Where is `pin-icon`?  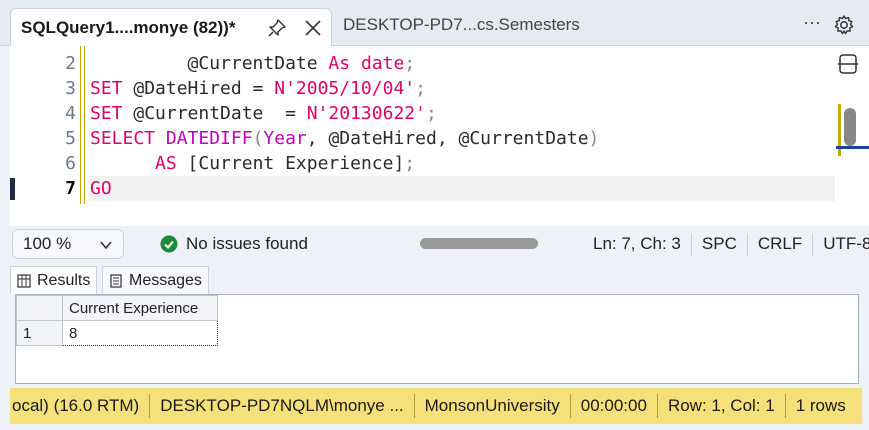 pin-icon is located at coordinates (277, 28).